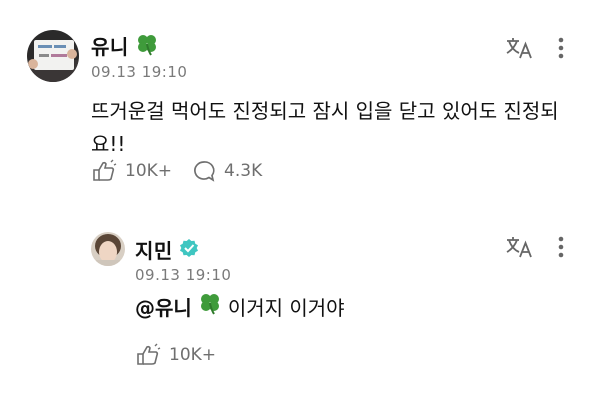 The image size is (604, 401). What do you see at coordinates (154, 249) in the screenshot?
I see `author-name: 지민` at bounding box center [154, 249].